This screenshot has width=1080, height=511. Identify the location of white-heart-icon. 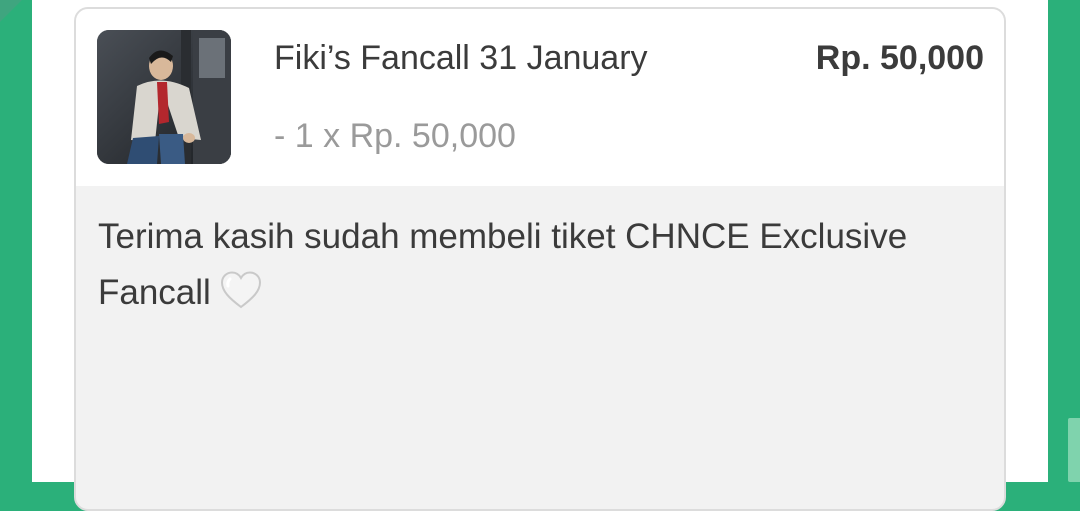
(241, 298).